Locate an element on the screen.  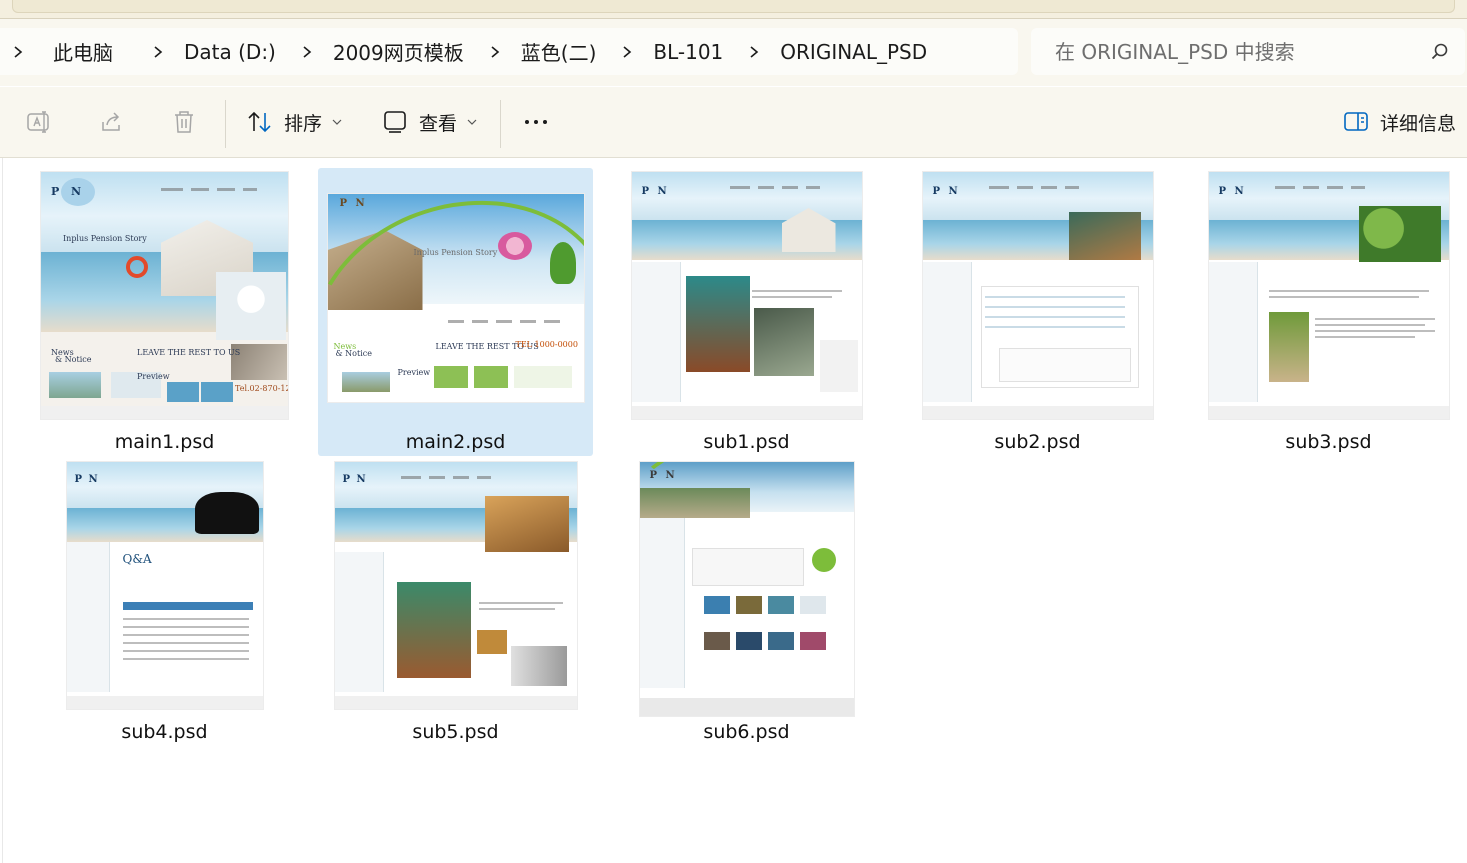
file-item-sub3: P N sub3.psd is located at coordinates (1328, 312).